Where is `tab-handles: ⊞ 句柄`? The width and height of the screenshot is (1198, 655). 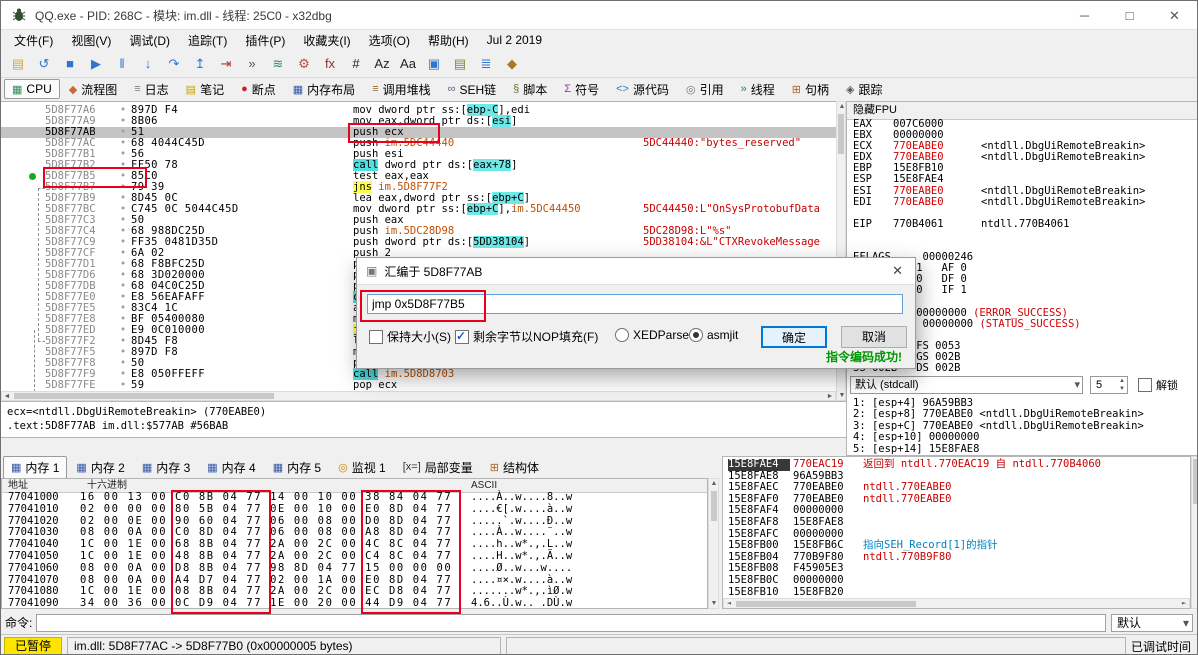
tab-handles: ⊞ 句柄 is located at coordinates (810, 89).